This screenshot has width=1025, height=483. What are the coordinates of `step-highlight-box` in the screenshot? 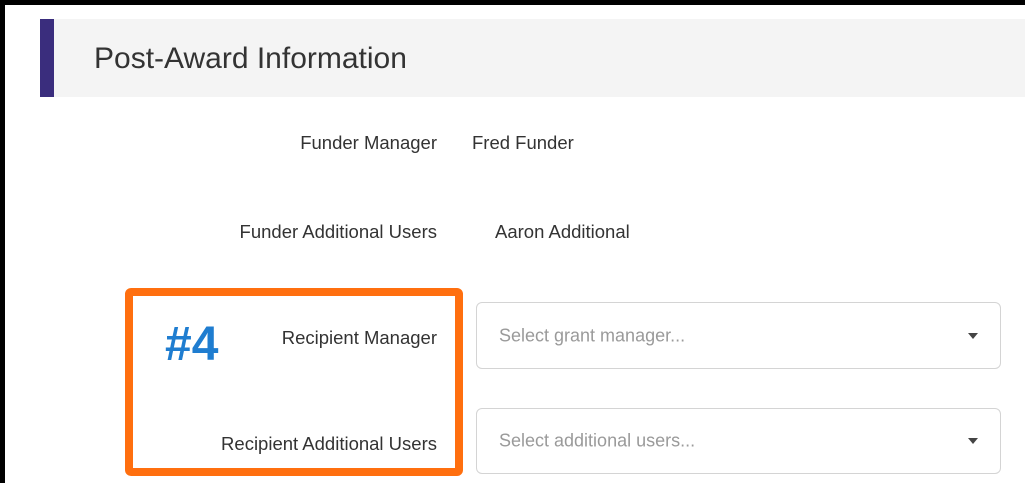 It's located at (294, 382).